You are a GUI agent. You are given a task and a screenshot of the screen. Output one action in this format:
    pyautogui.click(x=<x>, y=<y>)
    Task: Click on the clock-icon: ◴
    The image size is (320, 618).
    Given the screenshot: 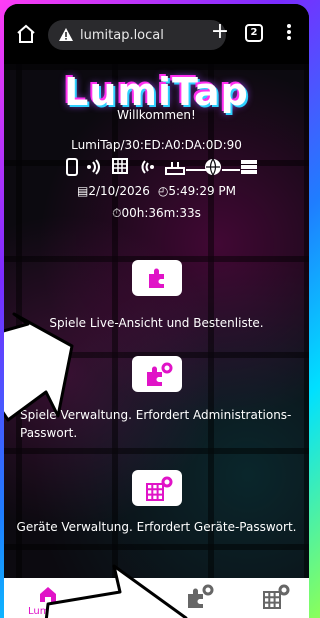 What is the action you would take?
    pyautogui.click(x=163, y=191)
    